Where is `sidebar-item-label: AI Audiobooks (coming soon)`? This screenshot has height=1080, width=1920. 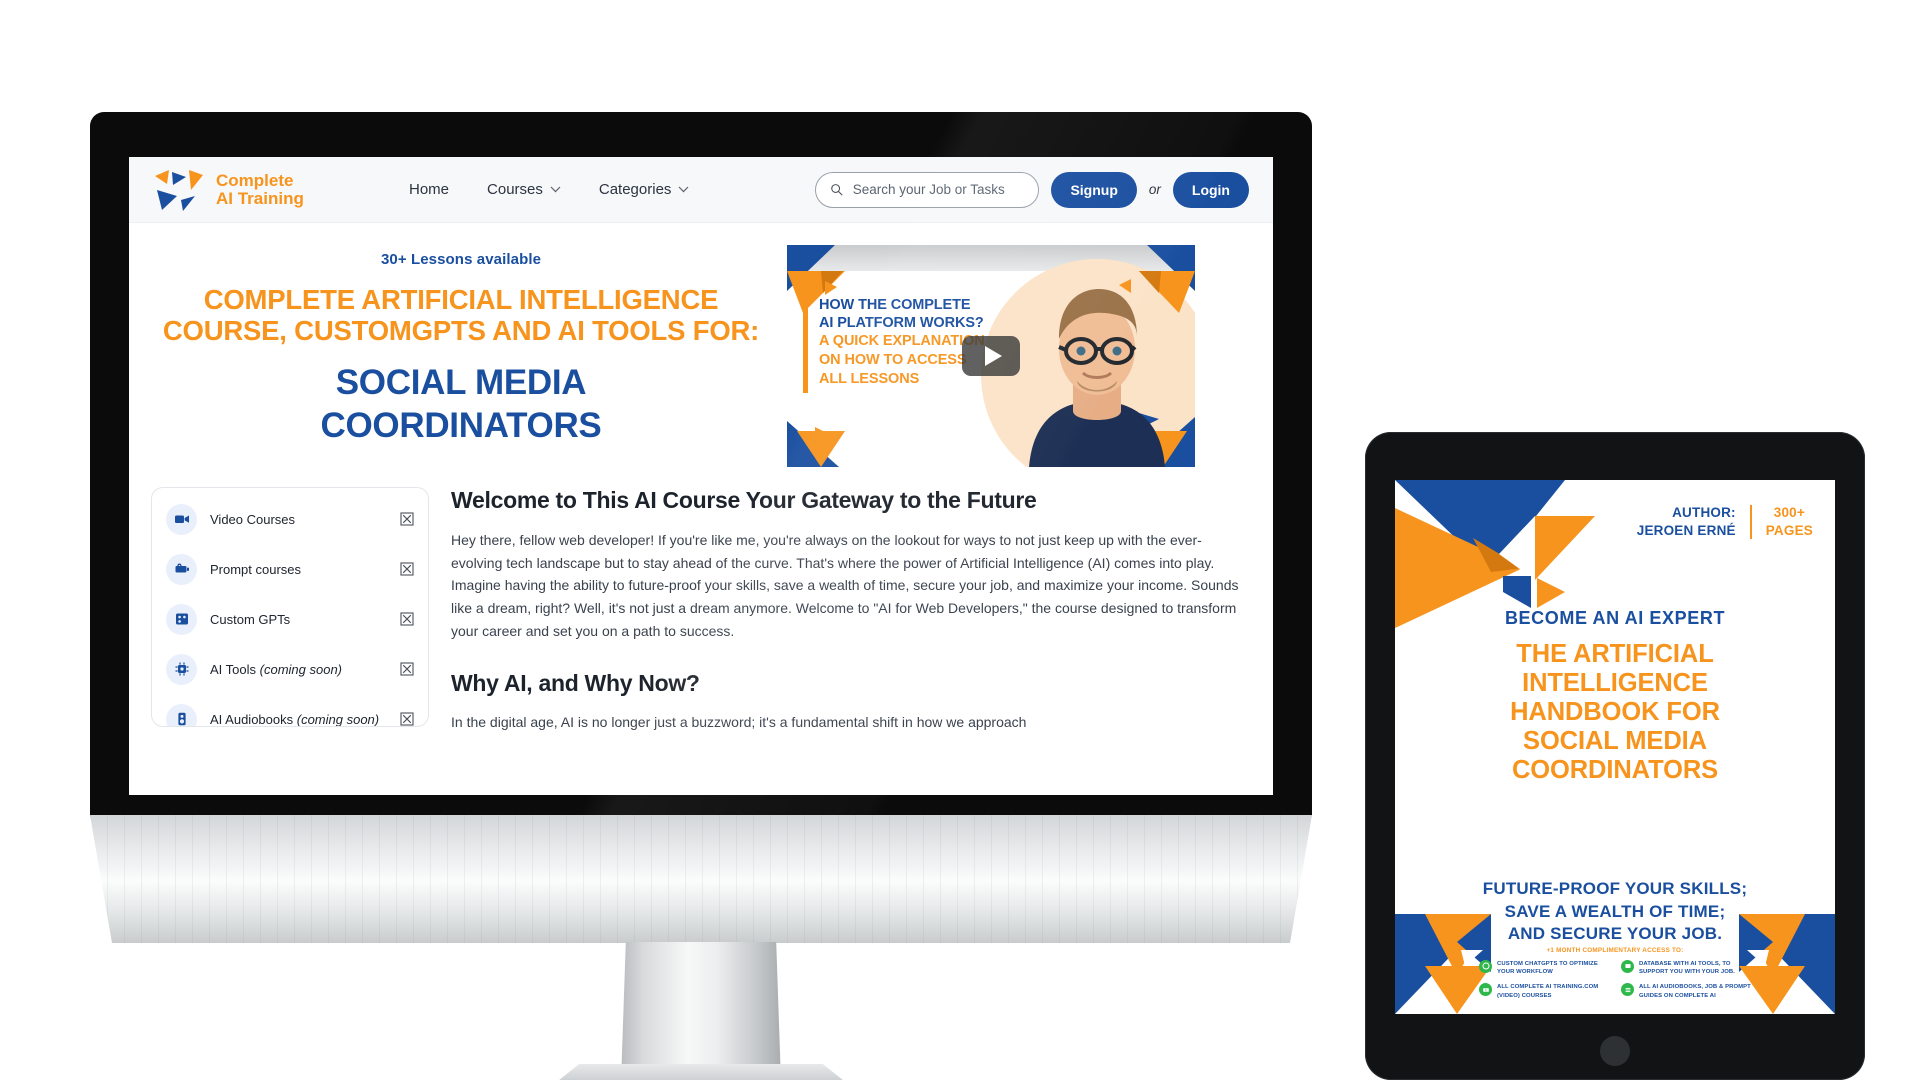 sidebar-item-label: AI Audiobooks (coming soon) is located at coordinates (298, 719).